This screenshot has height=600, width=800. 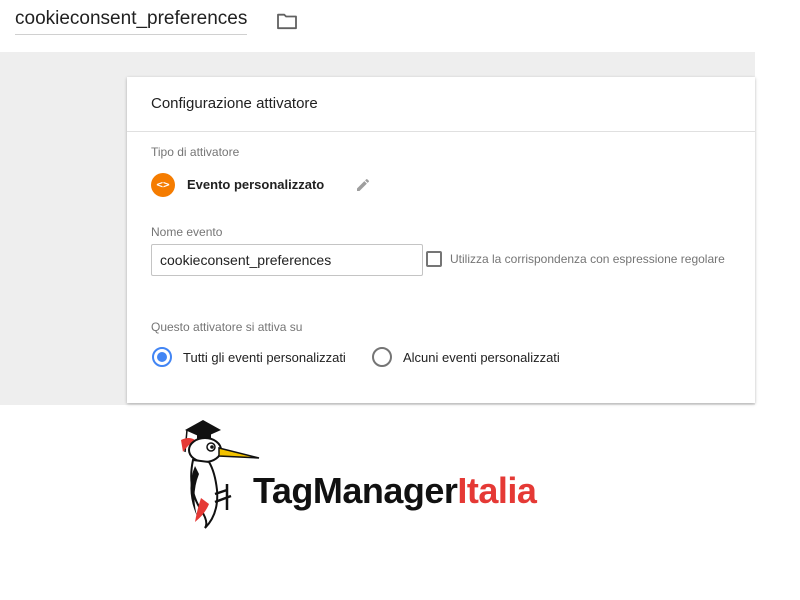 I want to click on radio-some-events-label: Alcuni eventi personalizzati, so click(x=481, y=357).